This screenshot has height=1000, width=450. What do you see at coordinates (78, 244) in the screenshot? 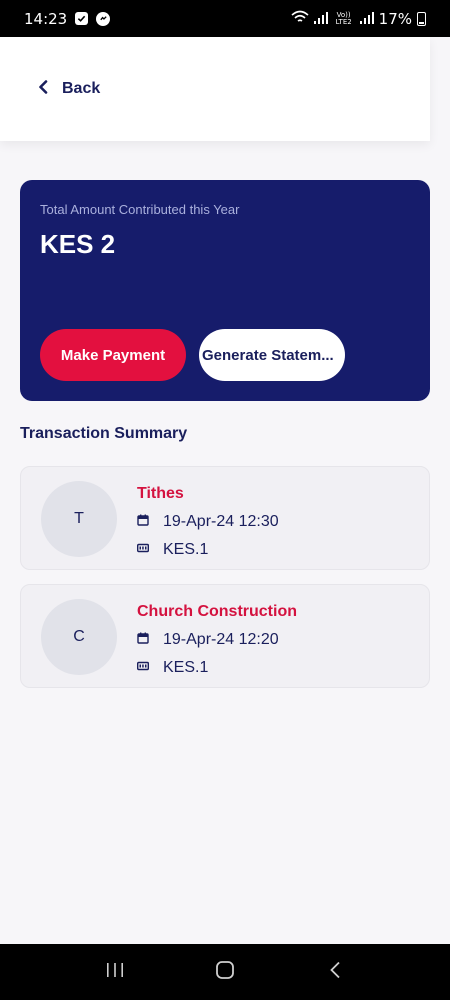
I see `summary-amount: KES 2` at bounding box center [78, 244].